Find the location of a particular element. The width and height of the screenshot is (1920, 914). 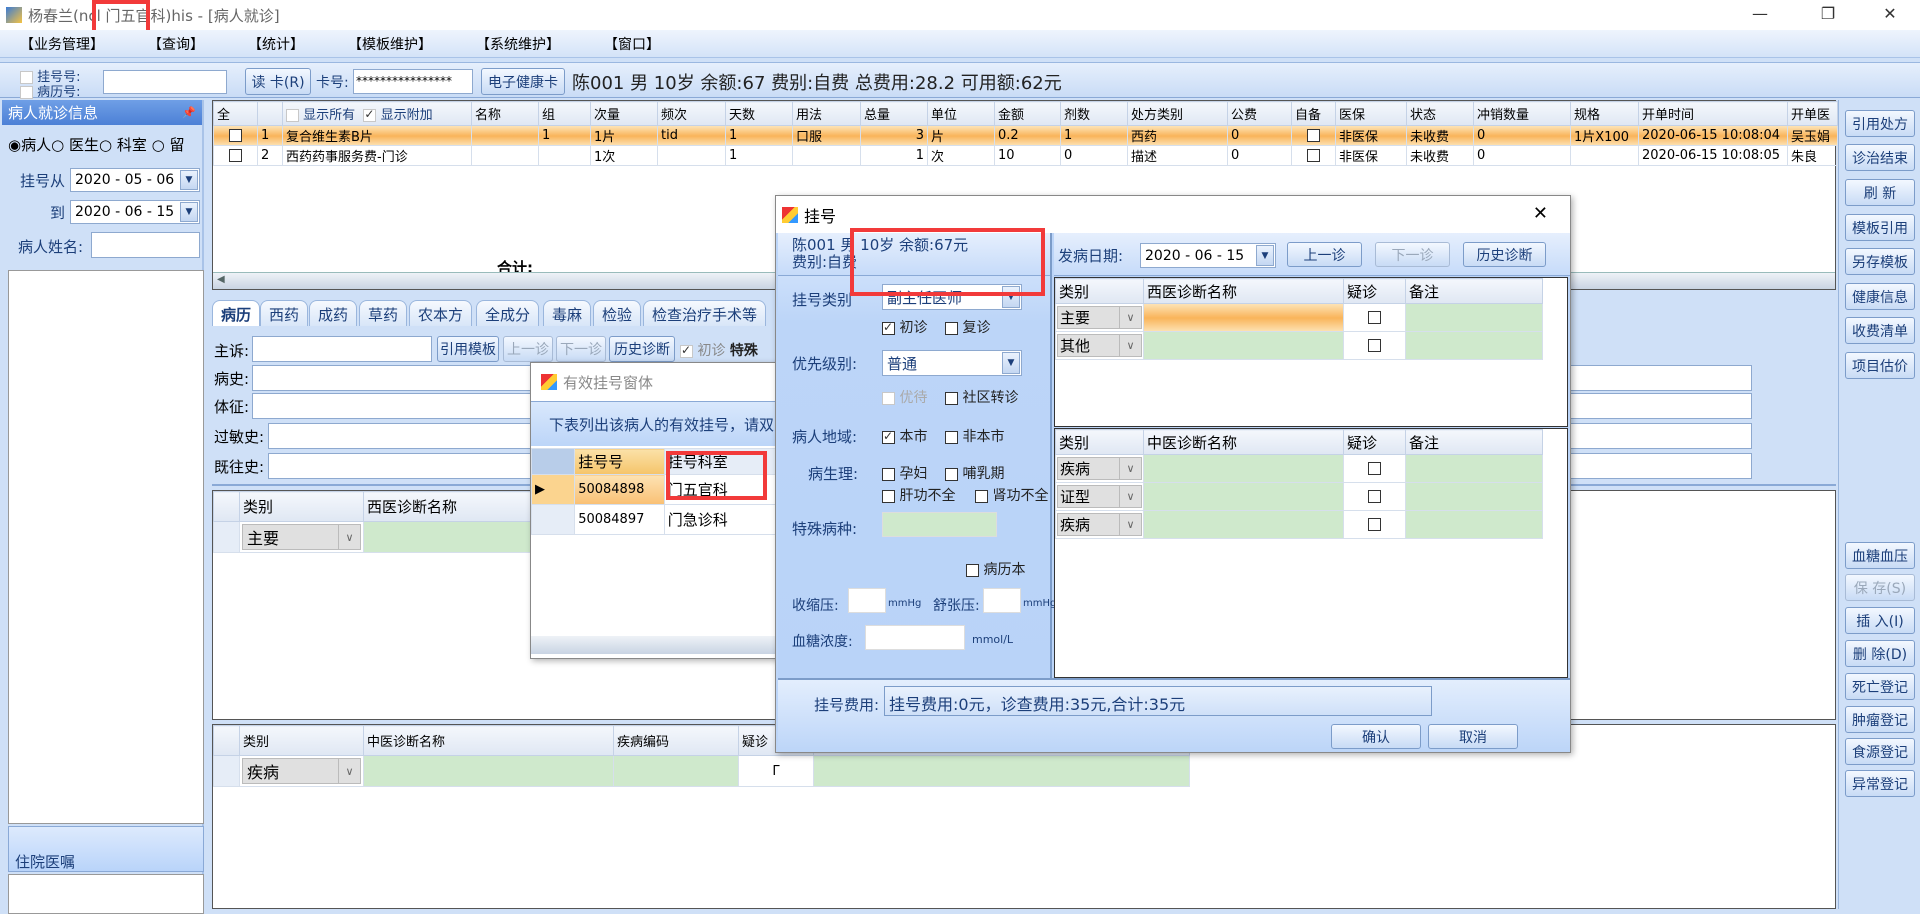

table-row: 证型 ∨ is located at coordinates (1299, 496).